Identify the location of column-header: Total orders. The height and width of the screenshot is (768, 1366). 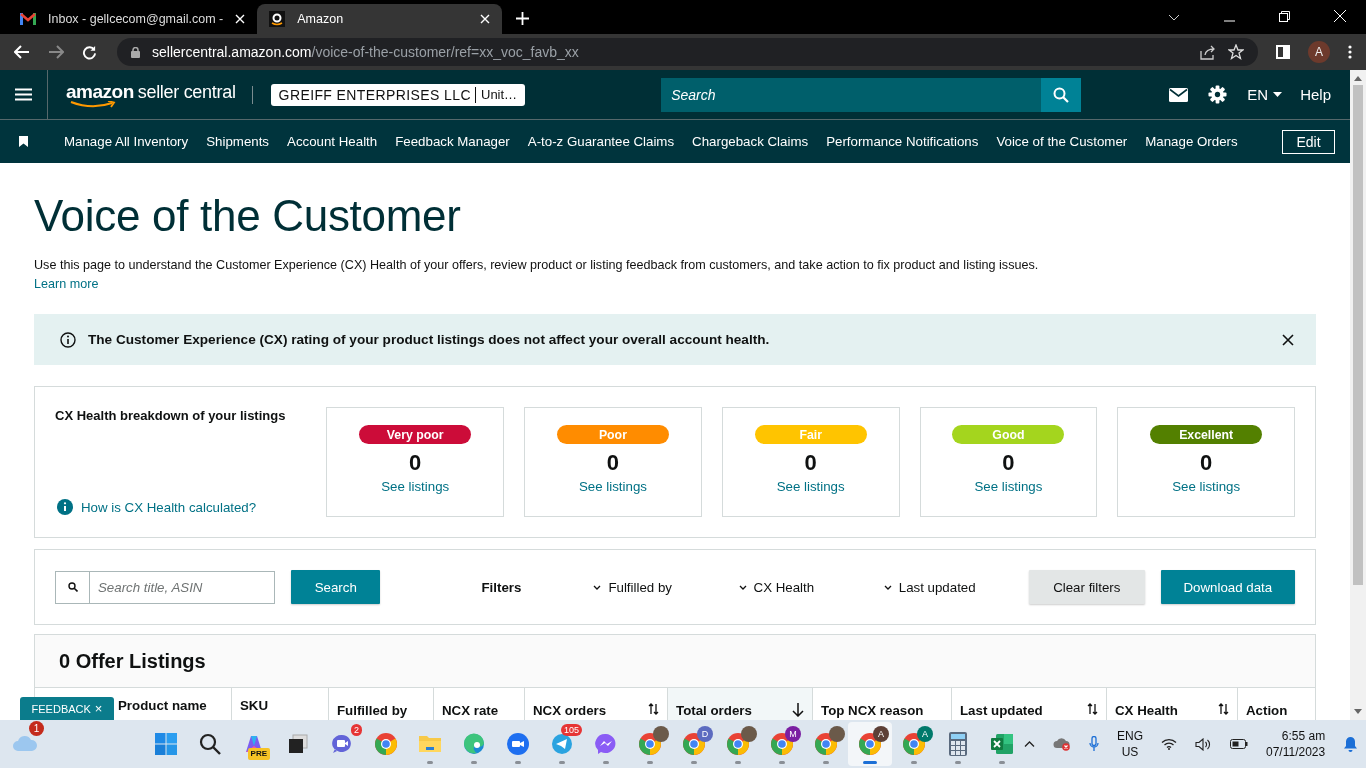
(740, 704).